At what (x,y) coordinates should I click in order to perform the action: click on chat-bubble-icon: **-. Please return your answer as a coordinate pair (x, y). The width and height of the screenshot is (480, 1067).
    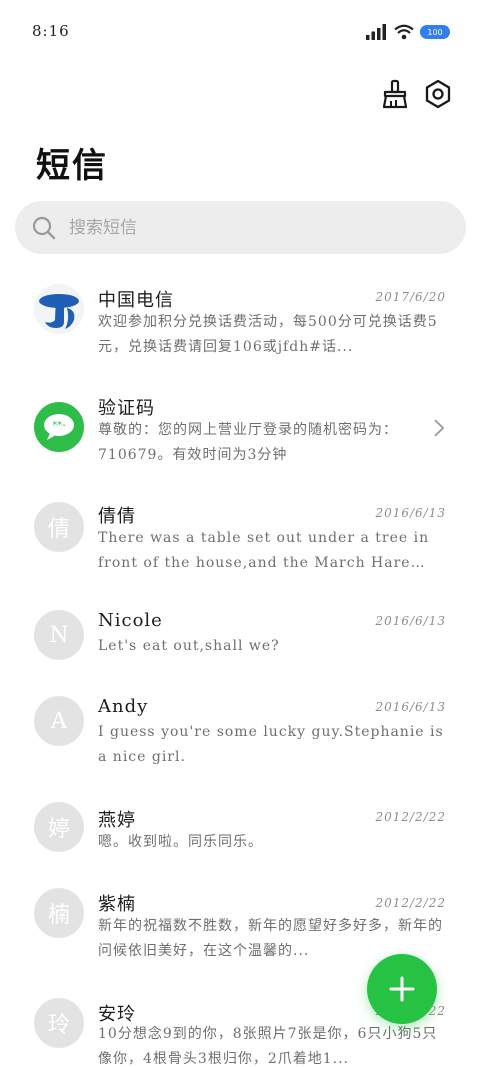
    Looking at the image, I should click on (59, 427).